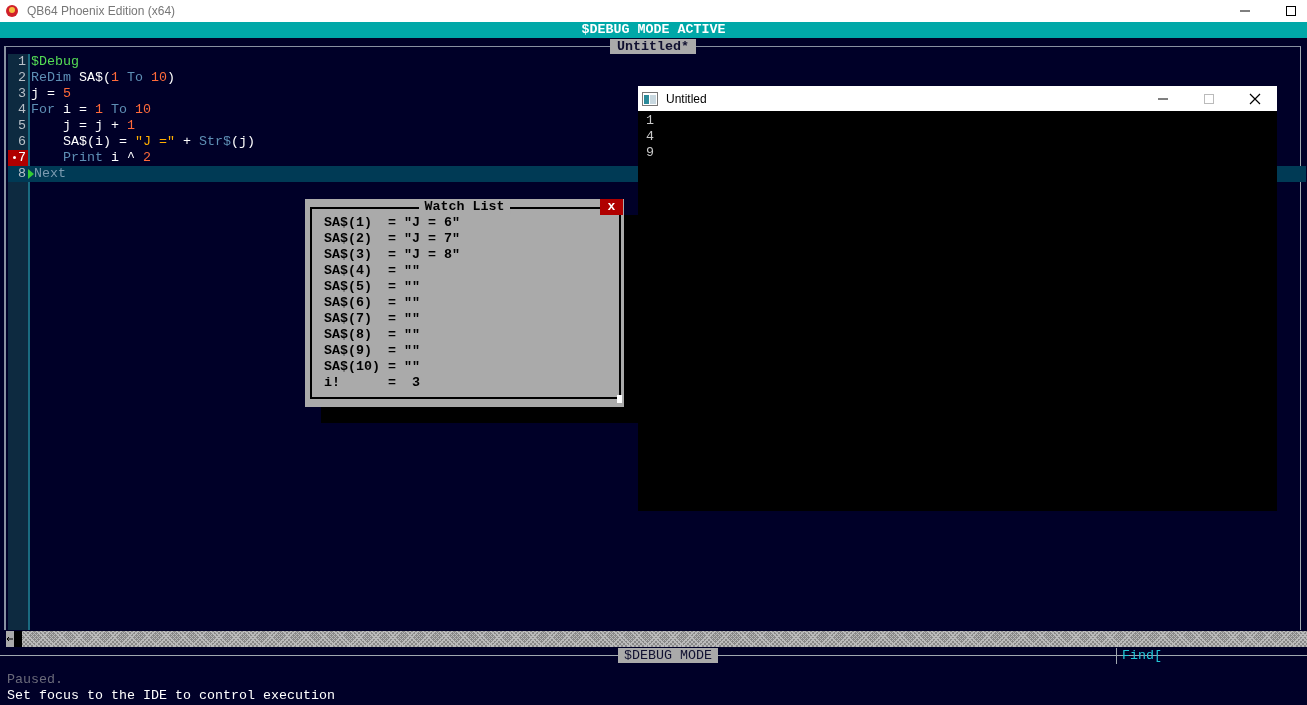 This screenshot has width=1307, height=705. What do you see at coordinates (171, 696) in the screenshot?
I see `status-message: Set focus to the IDE to control execution` at bounding box center [171, 696].